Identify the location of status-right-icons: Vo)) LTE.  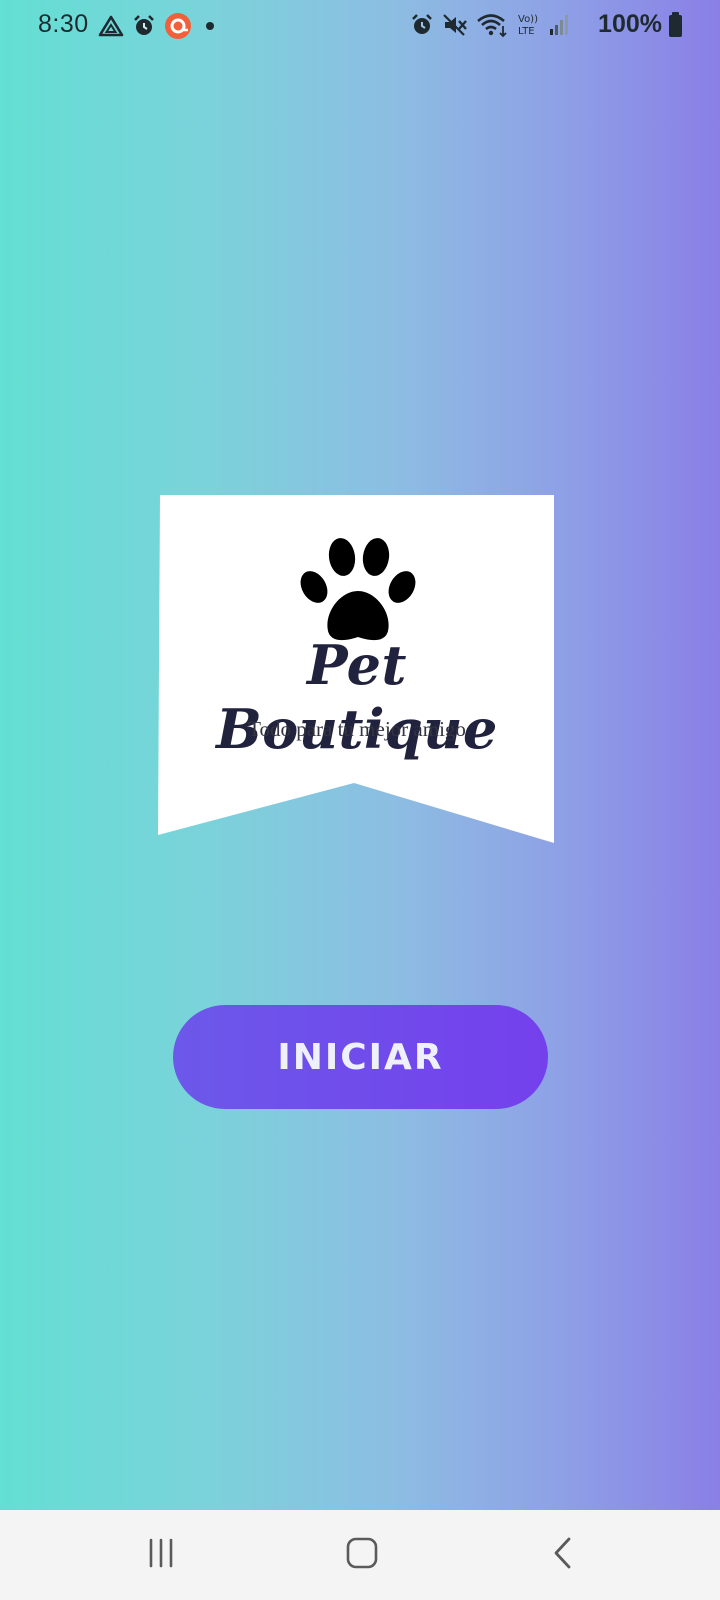
(490, 27).